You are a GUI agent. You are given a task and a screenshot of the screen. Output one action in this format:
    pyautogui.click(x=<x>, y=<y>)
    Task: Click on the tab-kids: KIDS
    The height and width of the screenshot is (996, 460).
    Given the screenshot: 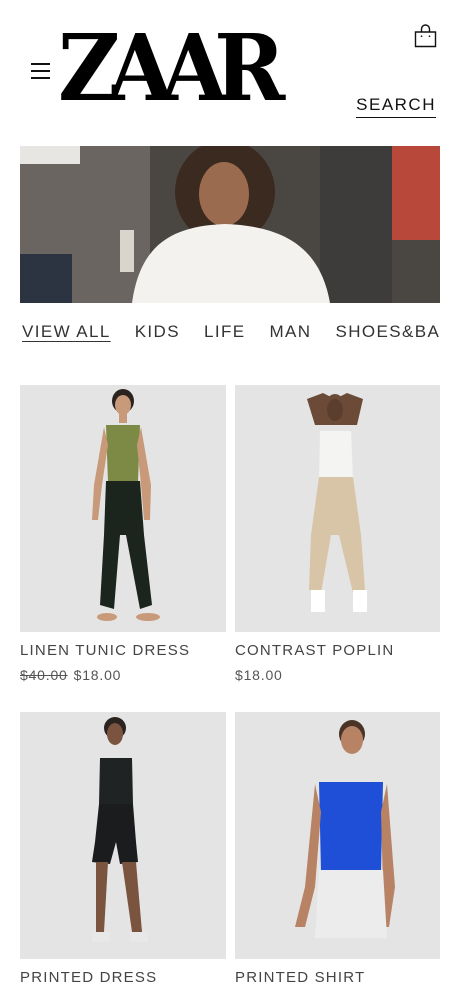 What is the action you would take?
    pyautogui.click(x=157, y=334)
    